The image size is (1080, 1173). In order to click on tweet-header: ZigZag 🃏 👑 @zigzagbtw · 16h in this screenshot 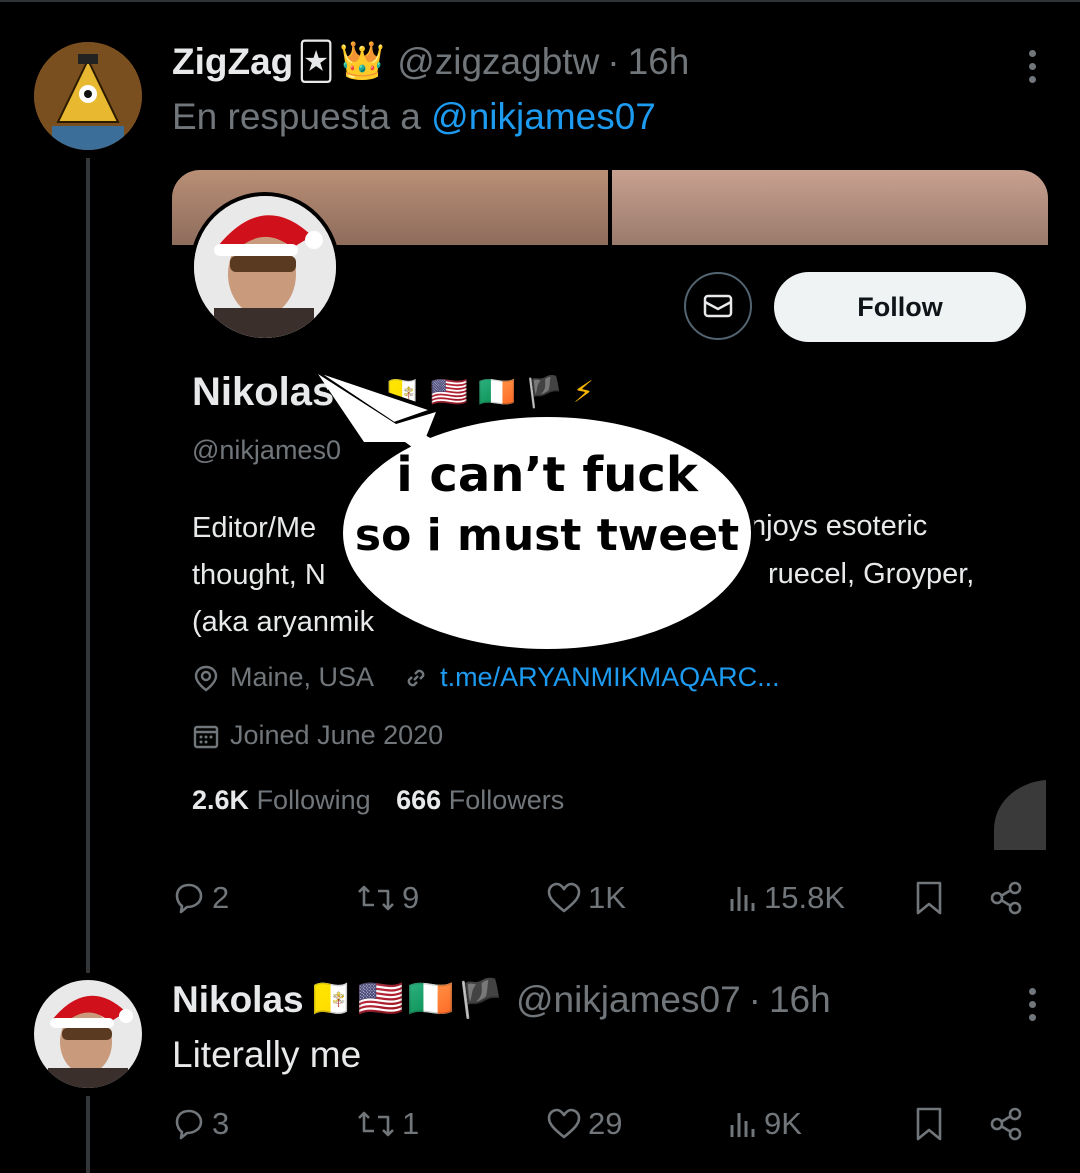, I will do `click(430, 61)`.